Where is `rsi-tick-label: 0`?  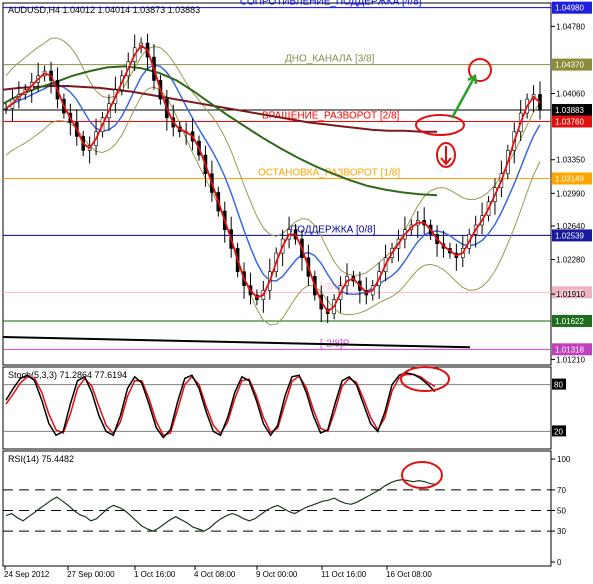 rsi-tick-label: 0 is located at coordinates (559, 562).